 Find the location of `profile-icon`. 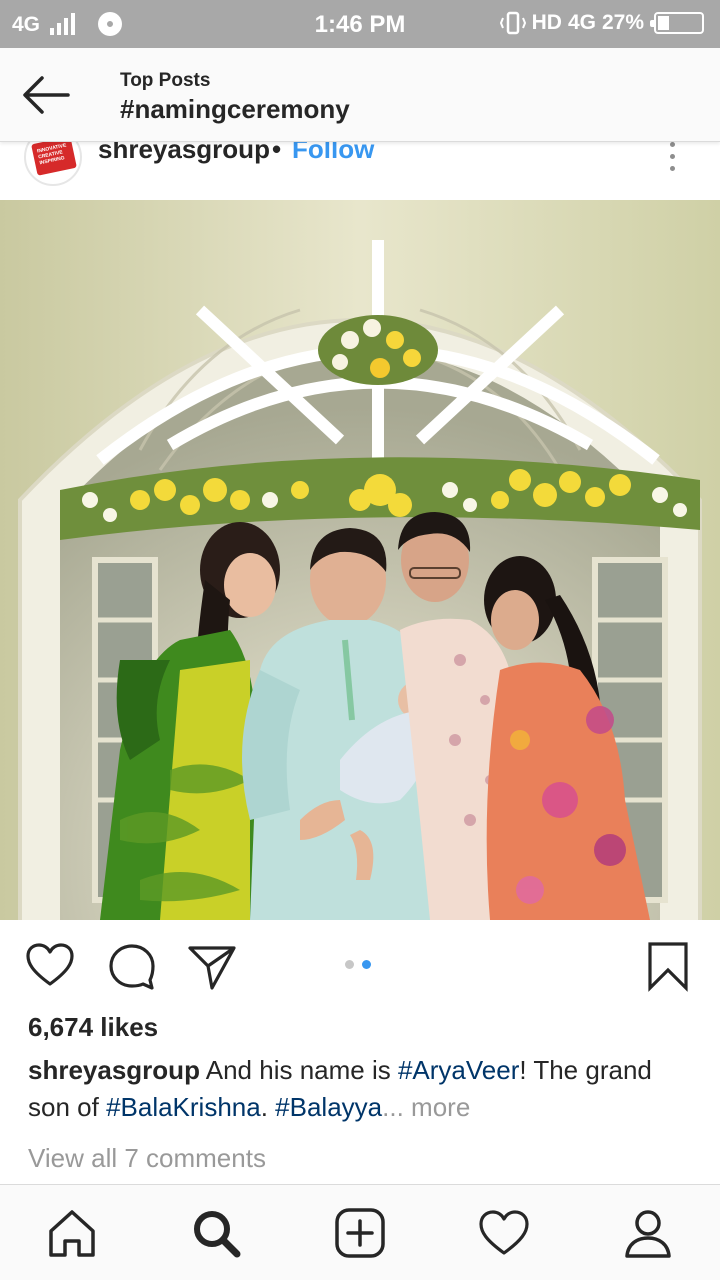

profile-icon is located at coordinates (648, 1233).